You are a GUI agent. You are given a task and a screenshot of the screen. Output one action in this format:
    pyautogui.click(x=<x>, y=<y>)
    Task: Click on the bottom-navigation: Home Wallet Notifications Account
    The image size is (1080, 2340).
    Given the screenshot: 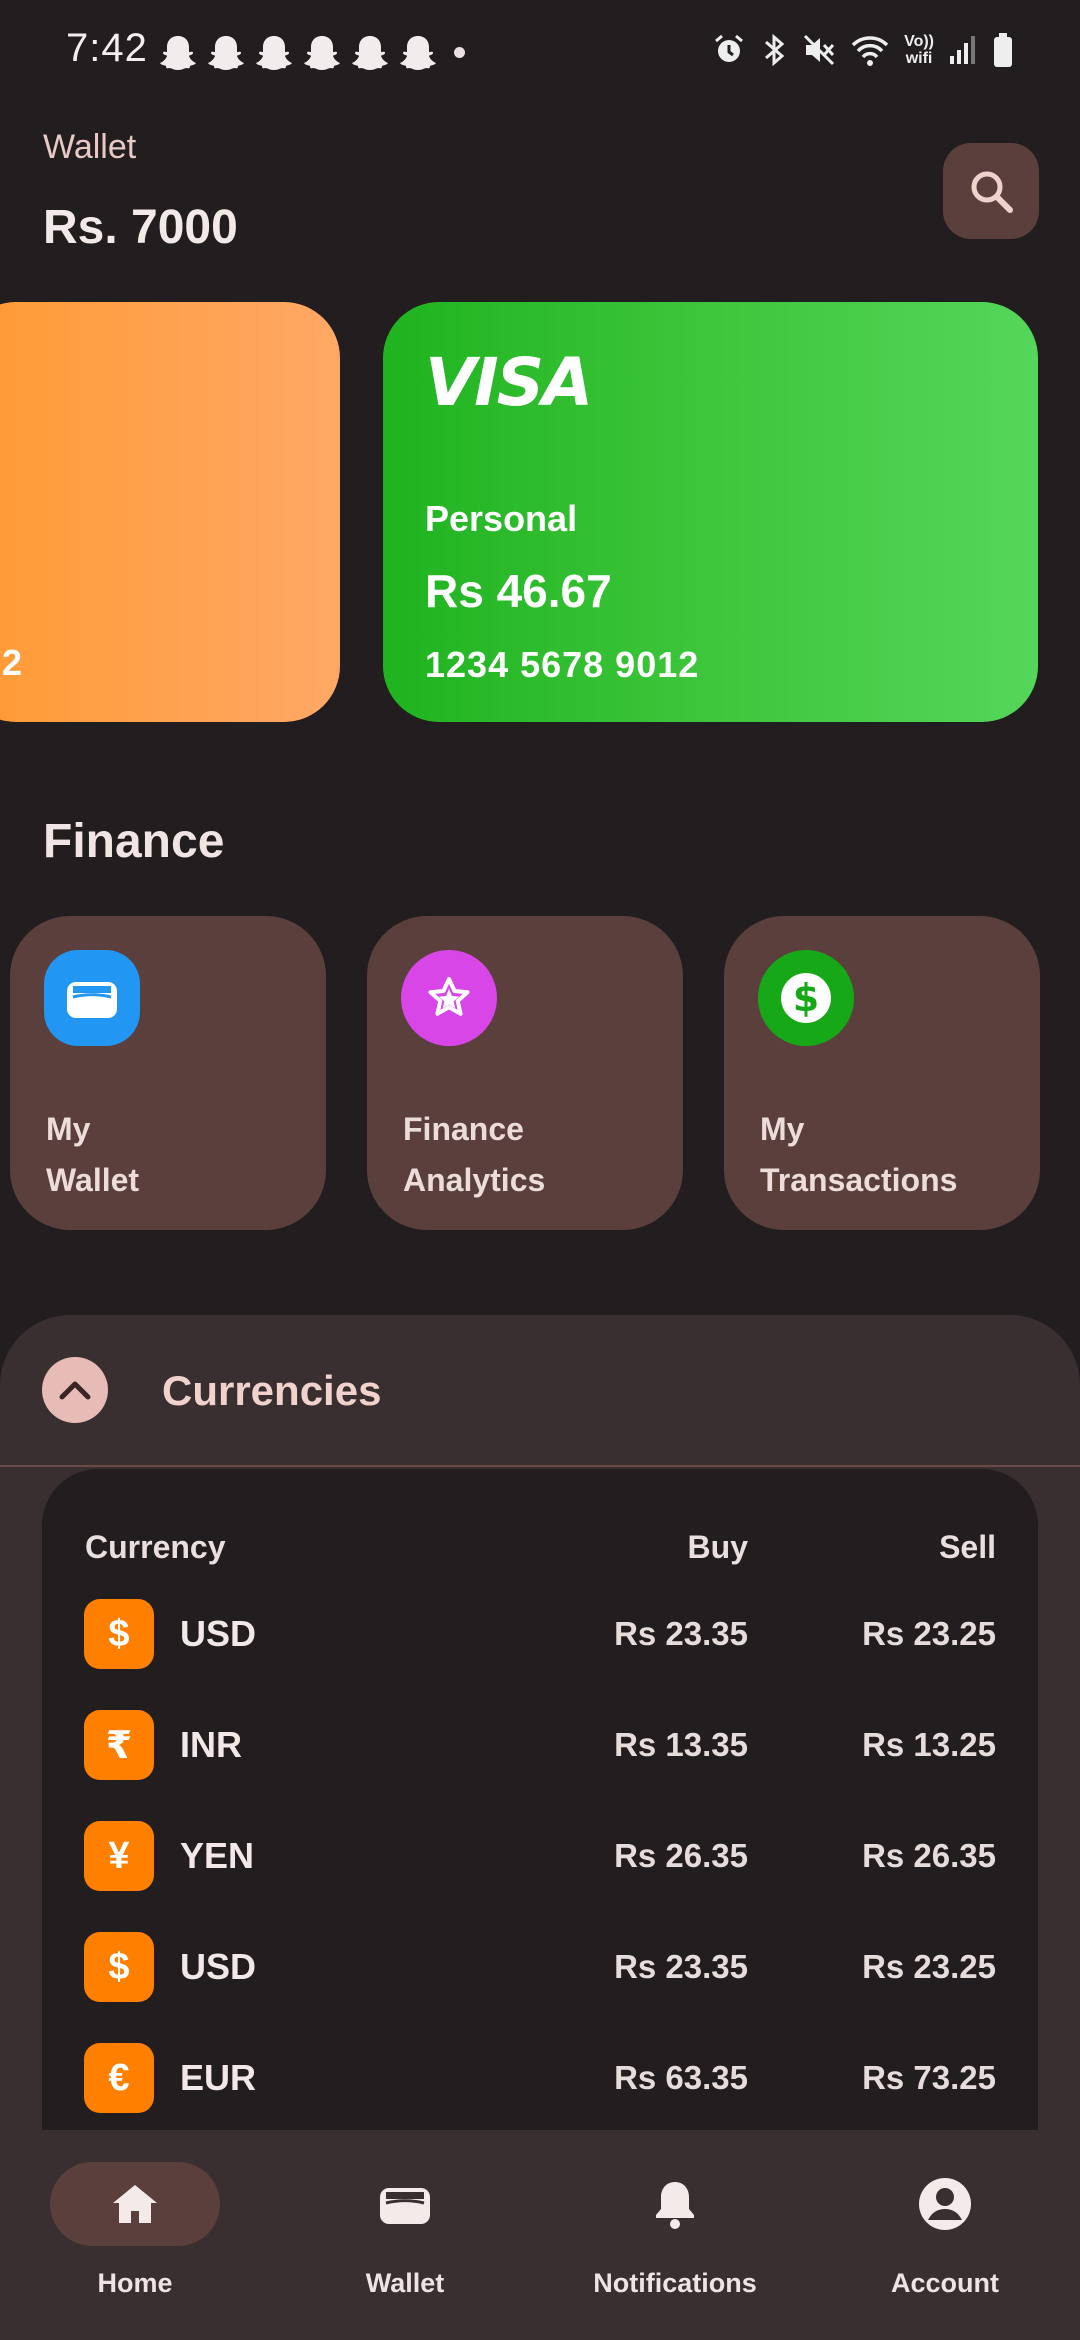 What is the action you would take?
    pyautogui.click(x=540, y=2235)
    